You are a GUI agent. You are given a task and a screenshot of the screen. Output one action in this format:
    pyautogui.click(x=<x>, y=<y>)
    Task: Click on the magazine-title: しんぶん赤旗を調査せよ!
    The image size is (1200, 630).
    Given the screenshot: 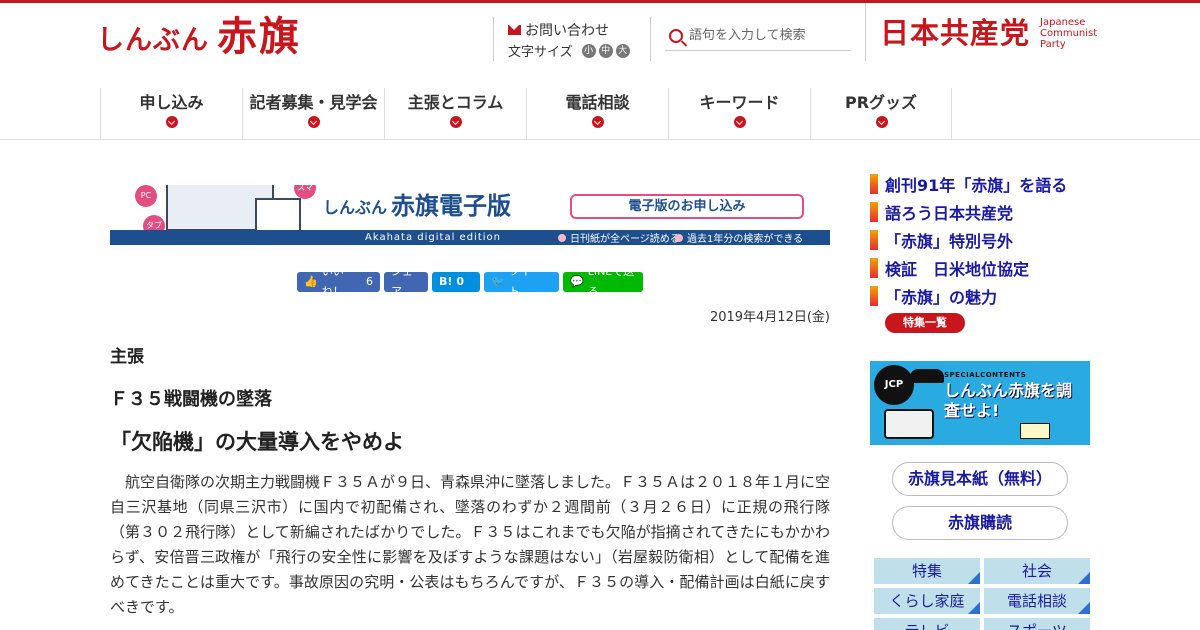 What is the action you would take?
    pyautogui.click(x=1008, y=400)
    